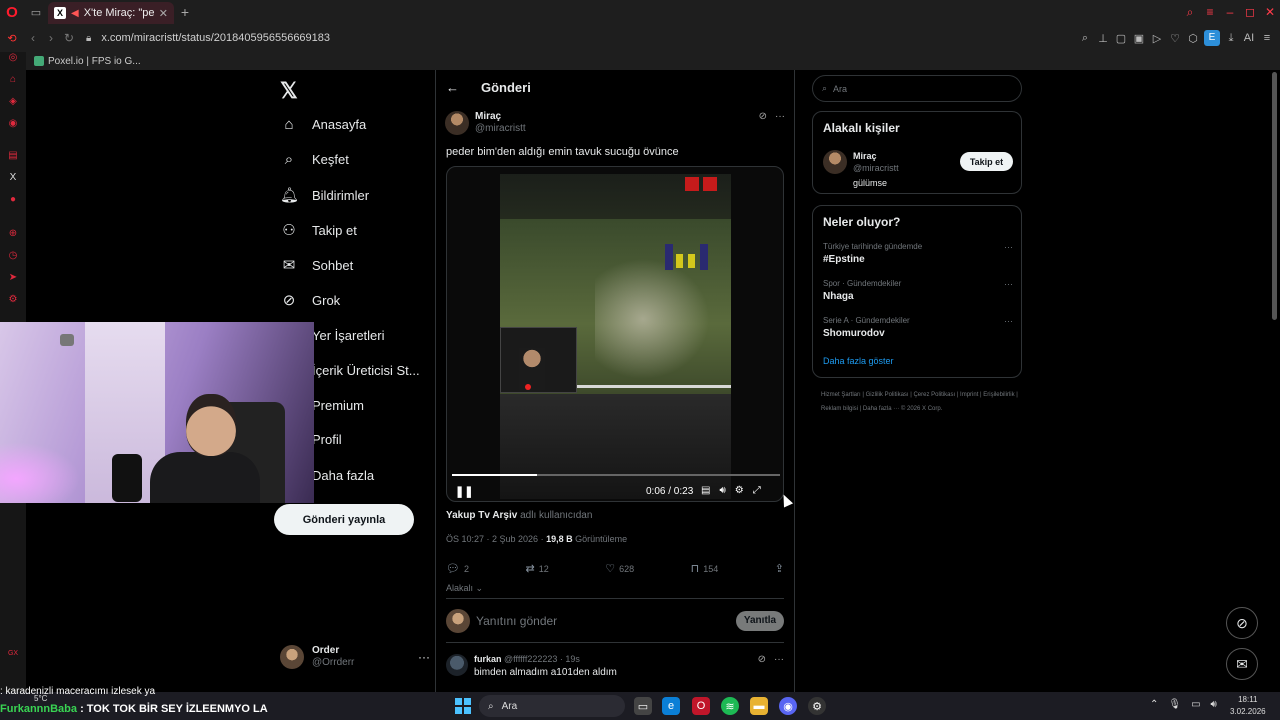 The height and width of the screenshot is (720, 1280). I want to click on lock-icon: 🔒︎, so click(88, 38).